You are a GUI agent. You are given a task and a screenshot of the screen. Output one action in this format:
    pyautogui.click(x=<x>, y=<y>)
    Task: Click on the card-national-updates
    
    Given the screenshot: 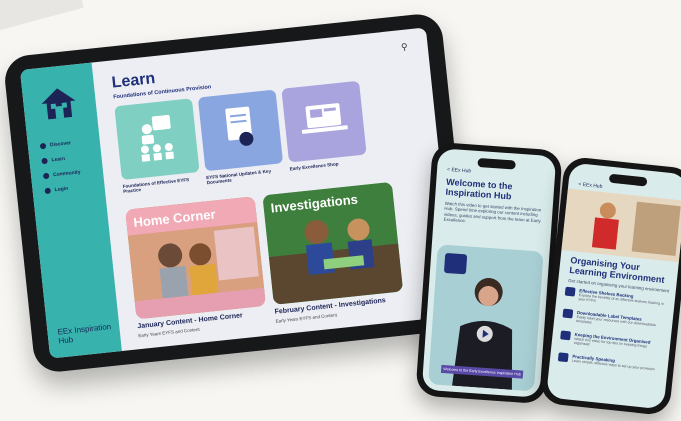 What is the action you would take?
    pyautogui.click(x=240, y=130)
    